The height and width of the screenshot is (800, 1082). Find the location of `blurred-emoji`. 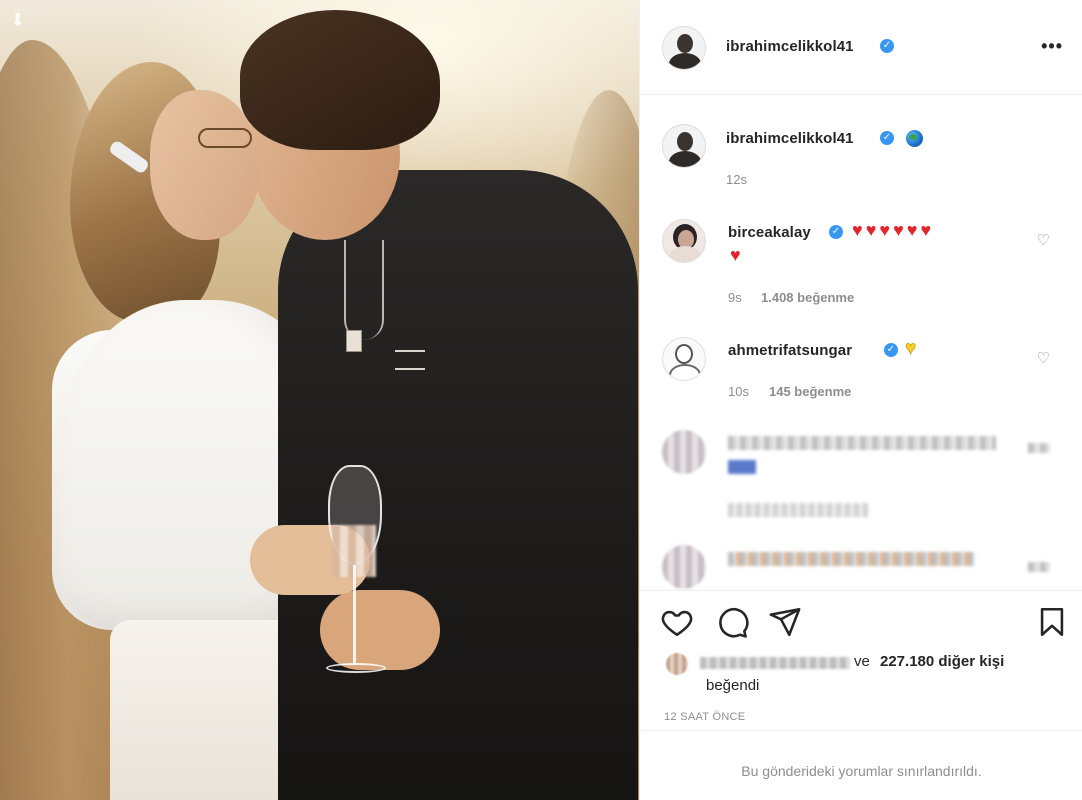

blurred-emoji is located at coordinates (742, 467).